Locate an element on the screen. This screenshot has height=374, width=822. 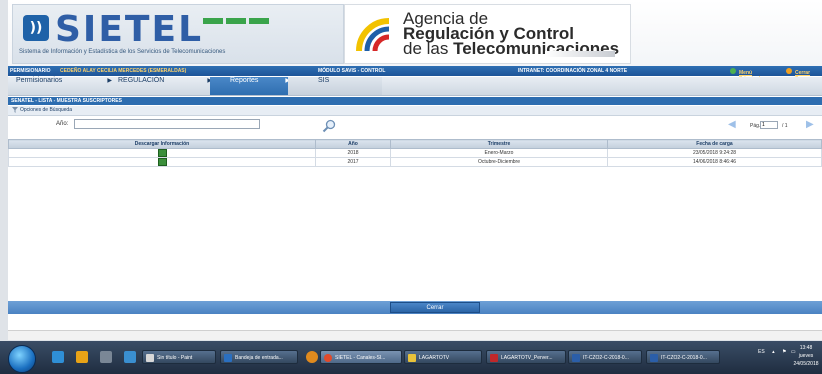
clock: 13:48 jueves 24/05/2018 is located at coordinates (806, 356).